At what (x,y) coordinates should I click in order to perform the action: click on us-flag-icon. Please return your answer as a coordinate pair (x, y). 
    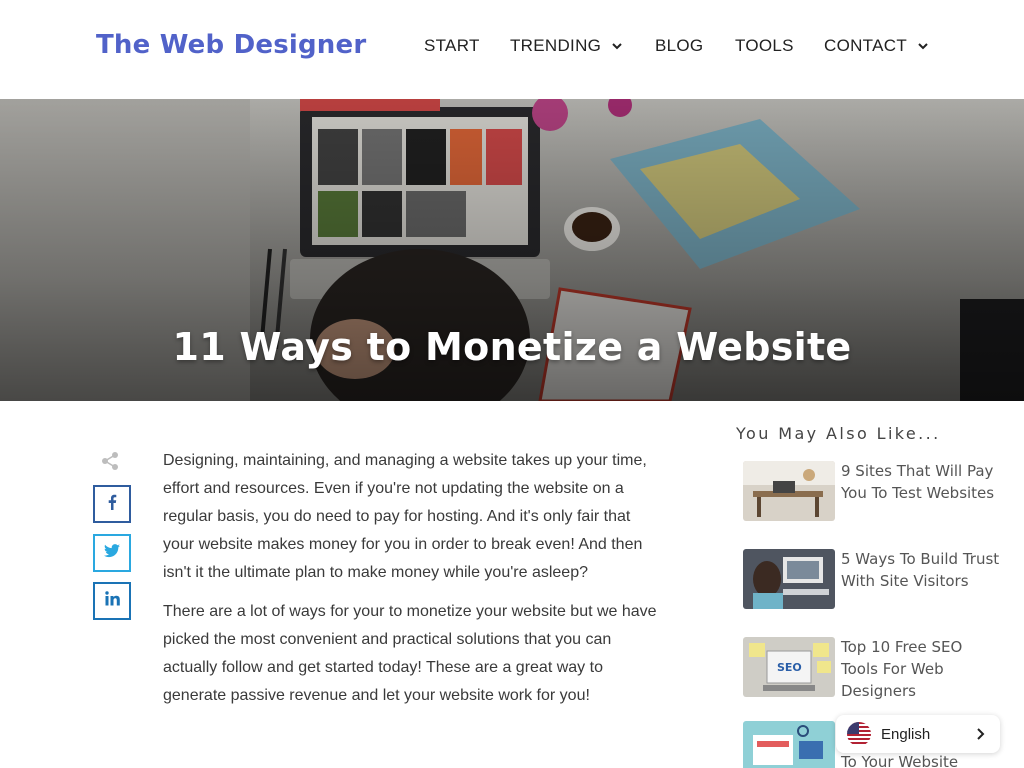
    Looking at the image, I should click on (859, 734).